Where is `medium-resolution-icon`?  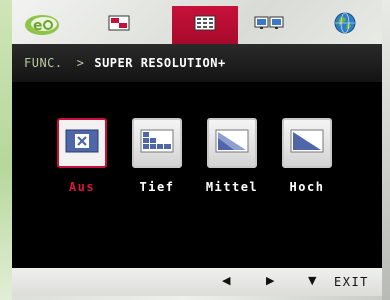
medium-resolution-icon is located at coordinates (232, 143).